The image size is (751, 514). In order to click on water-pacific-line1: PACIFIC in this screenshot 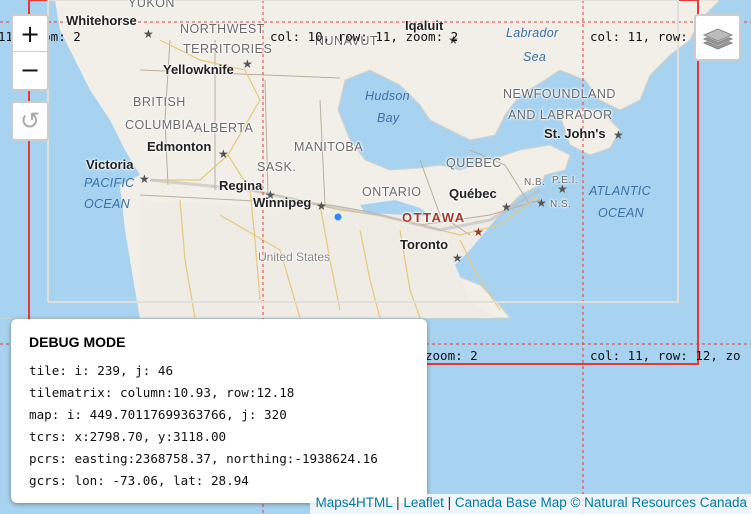, I will do `click(109, 183)`.